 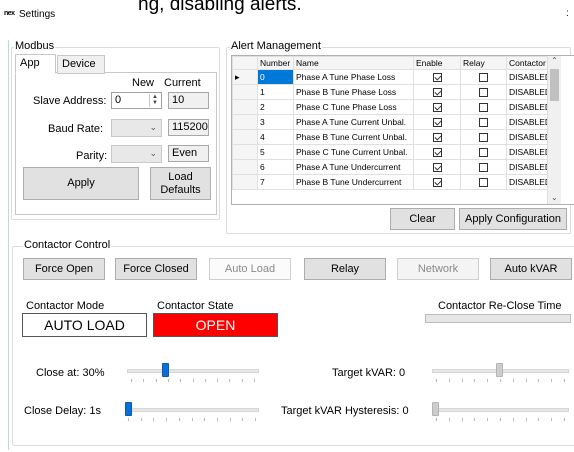 I want to click on table-row: 6 Phase A Tune Undercurrent DISABLED, so click(x=394, y=167).